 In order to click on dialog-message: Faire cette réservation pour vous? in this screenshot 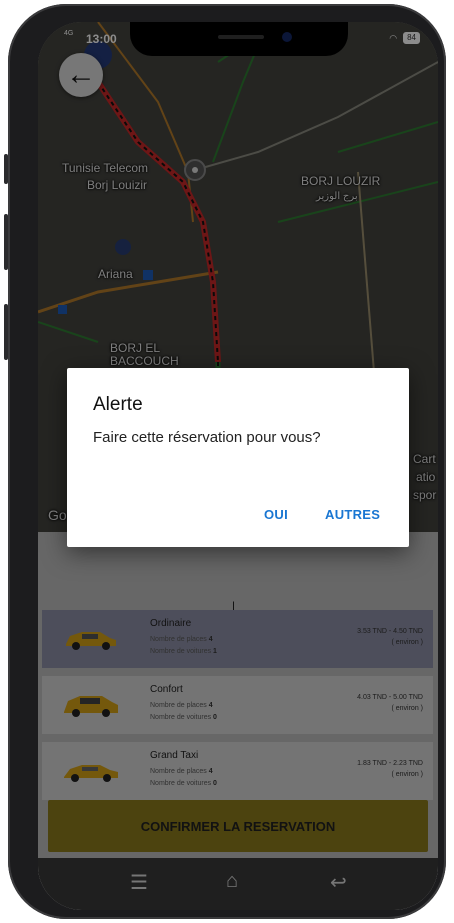, I will do `click(207, 437)`.